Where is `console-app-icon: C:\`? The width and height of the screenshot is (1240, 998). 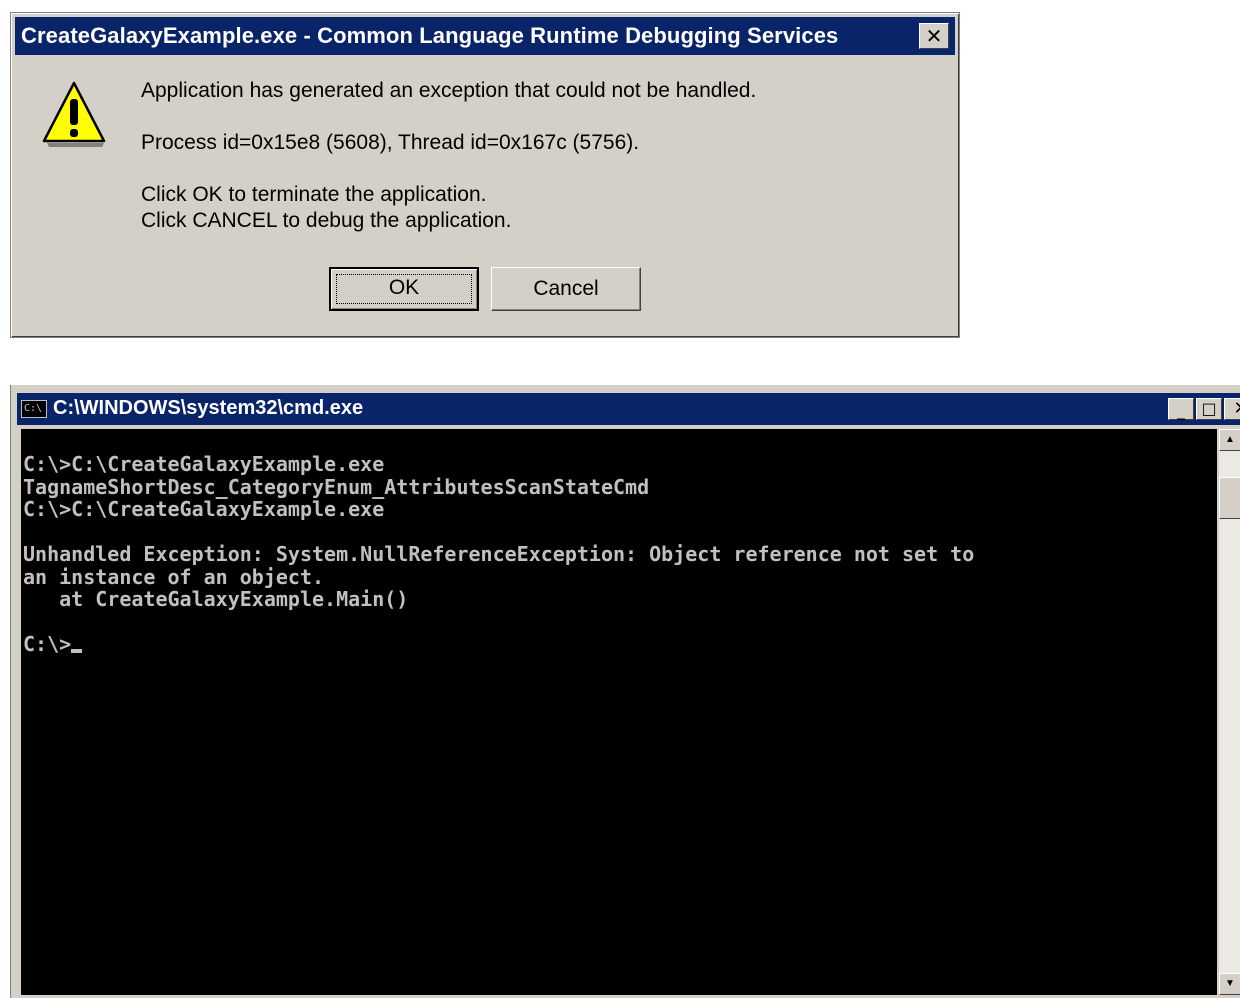 console-app-icon: C:\ is located at coordinates (34, 409).